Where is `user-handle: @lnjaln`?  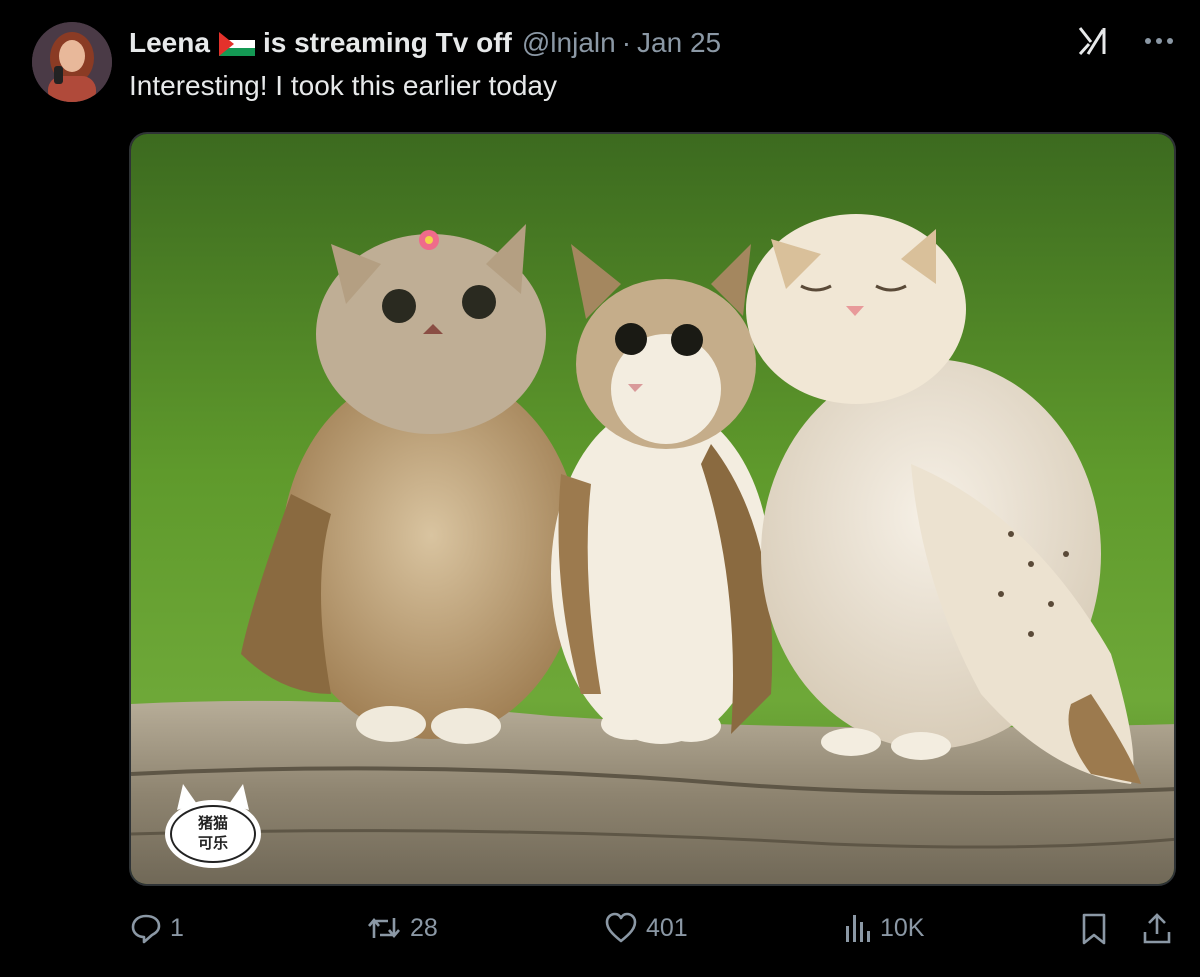 user-handle: @lnjaln is located at coordinates (569, 43).